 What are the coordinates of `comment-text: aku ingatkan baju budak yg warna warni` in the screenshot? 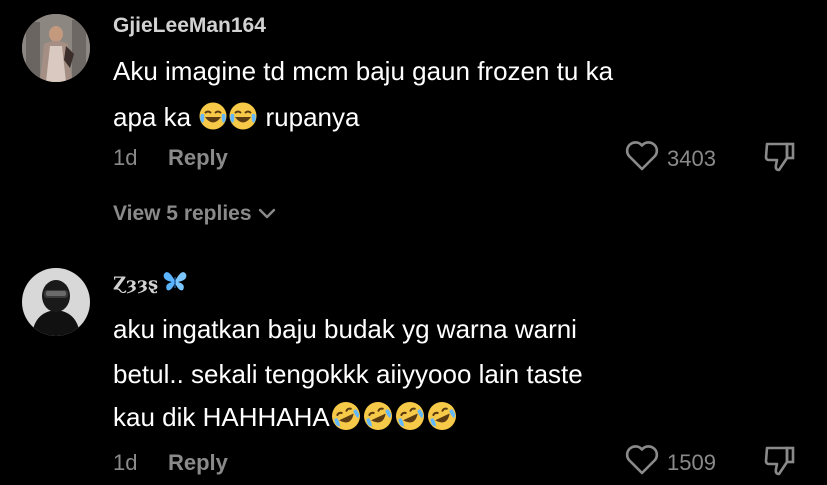 It's located at (345, 329).